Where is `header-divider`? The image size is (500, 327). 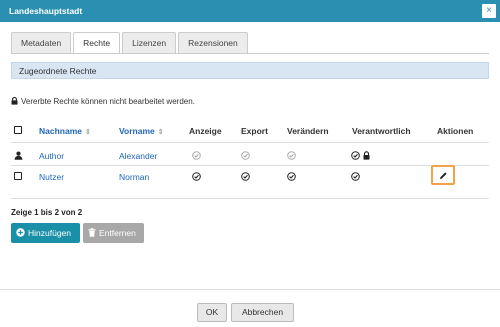
header-divider is located at coordinates (250, 142).